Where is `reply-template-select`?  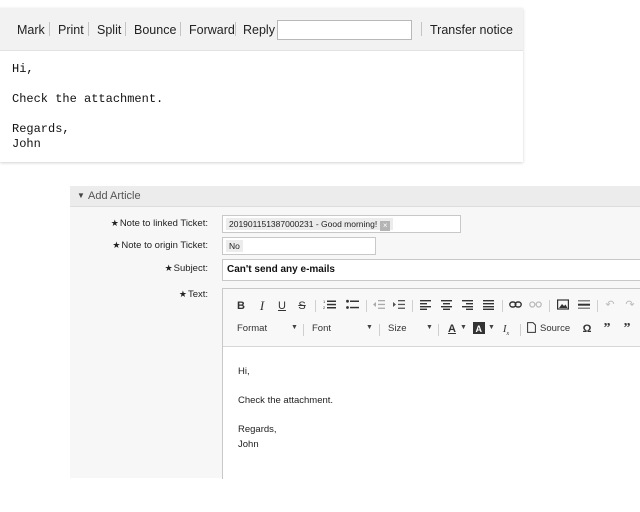 reply-template-select is located at coordinates (344, 30).